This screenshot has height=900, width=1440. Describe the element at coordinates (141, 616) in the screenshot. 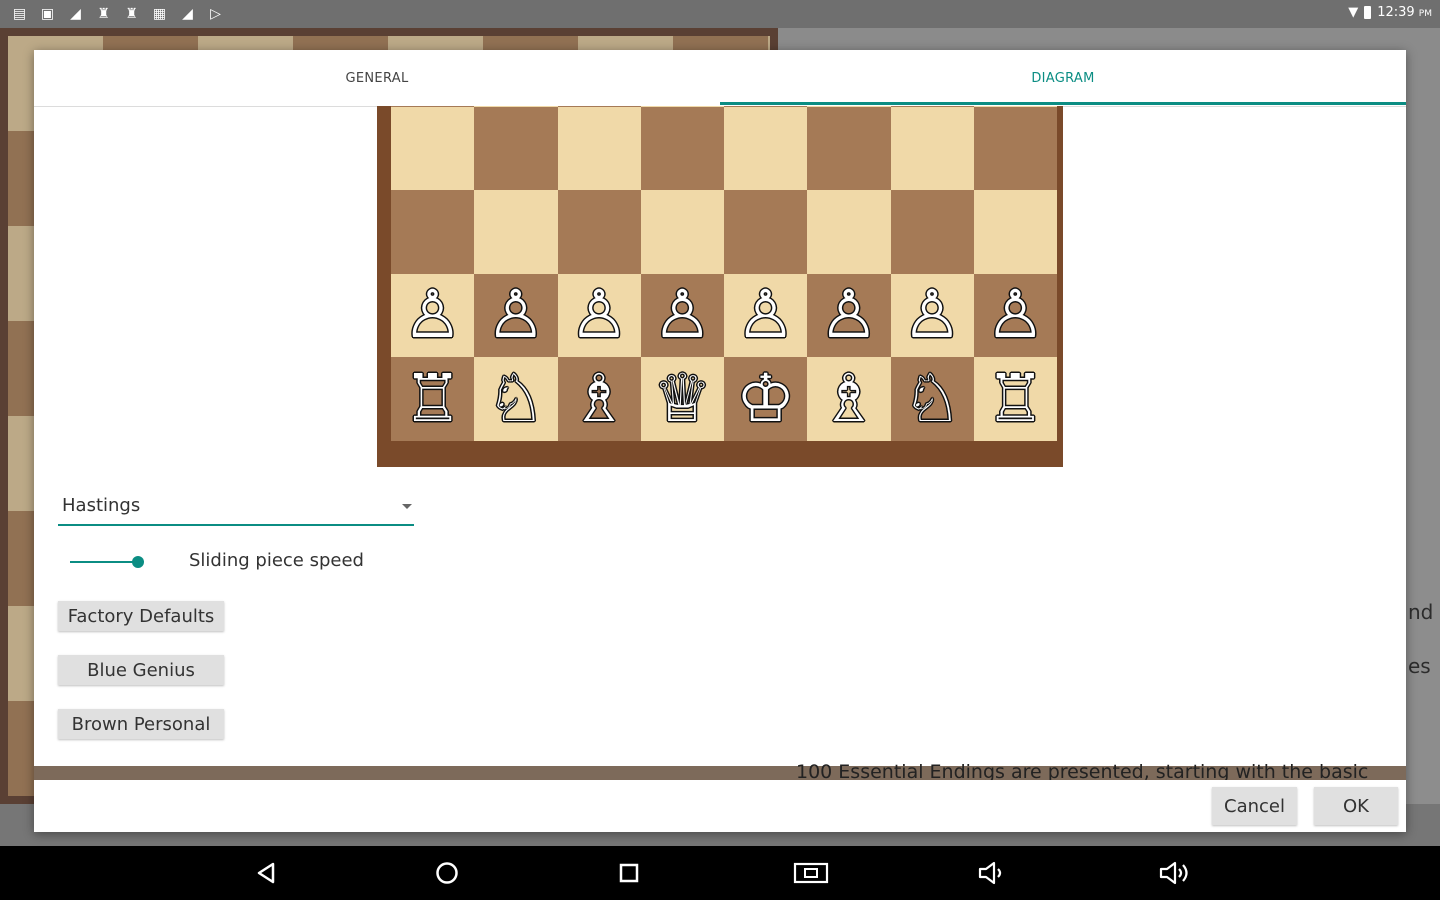

I see `factory-defaults-button: Factory Defaults` at that location.